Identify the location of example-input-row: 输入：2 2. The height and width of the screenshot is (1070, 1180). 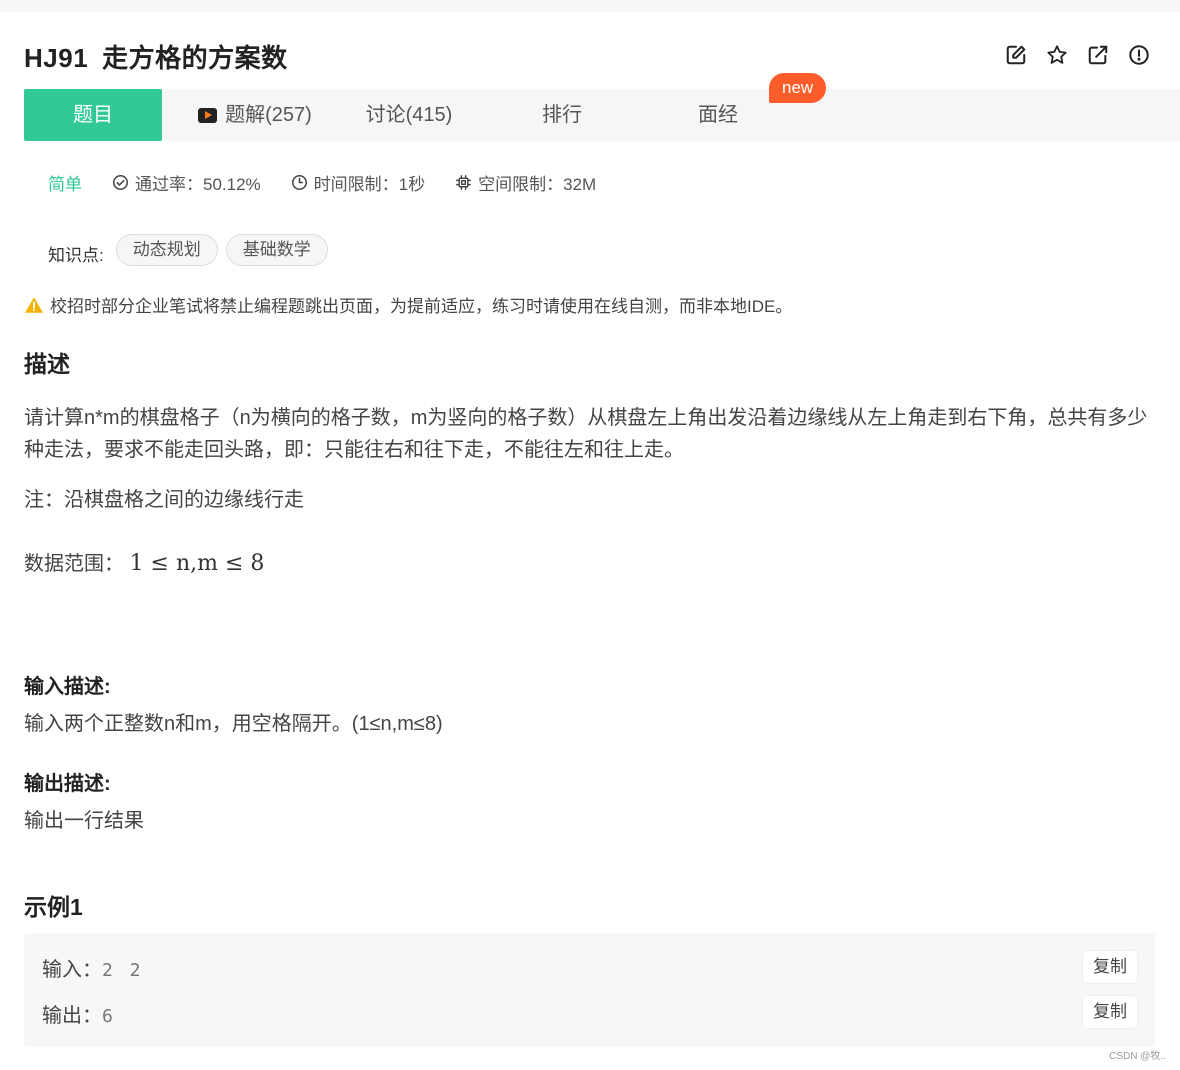
(93, 967).